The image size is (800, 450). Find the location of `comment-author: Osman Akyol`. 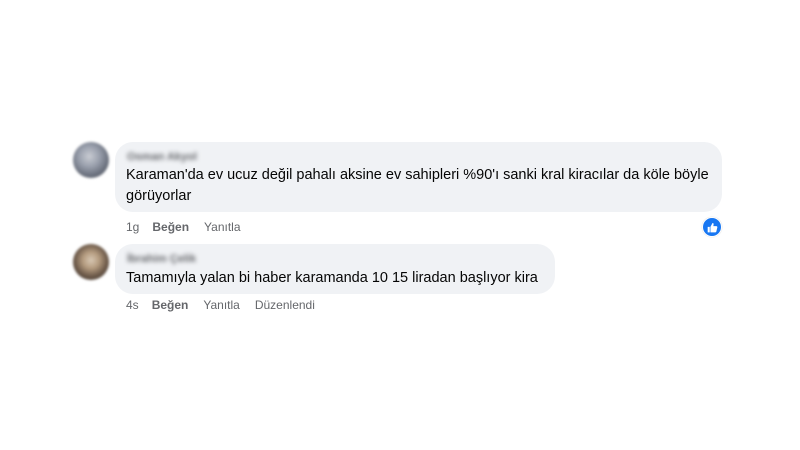

comment-author: Osman Akyol is located at coordinates (162, 157).